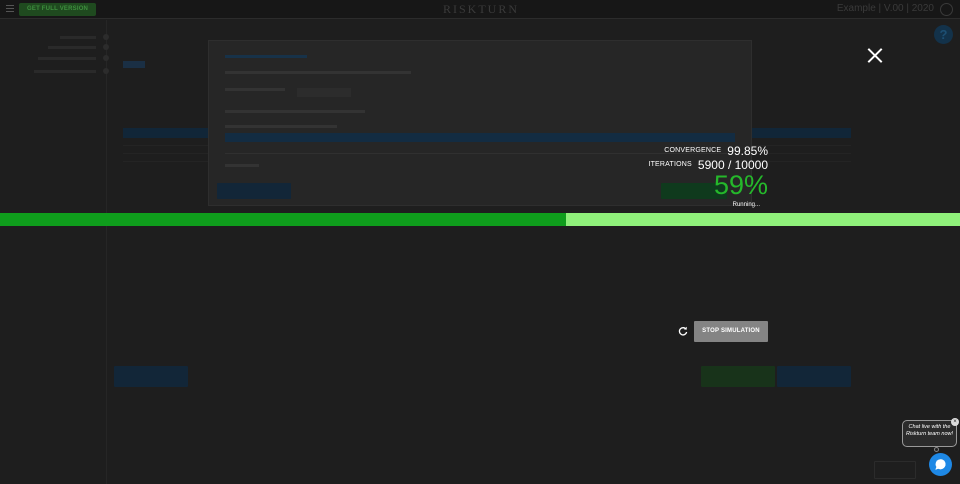 This screenshot has width=960, height=484. Describe the element at coordinates (281, 126) in the screenshot. I see `modal-section-title` at that location.